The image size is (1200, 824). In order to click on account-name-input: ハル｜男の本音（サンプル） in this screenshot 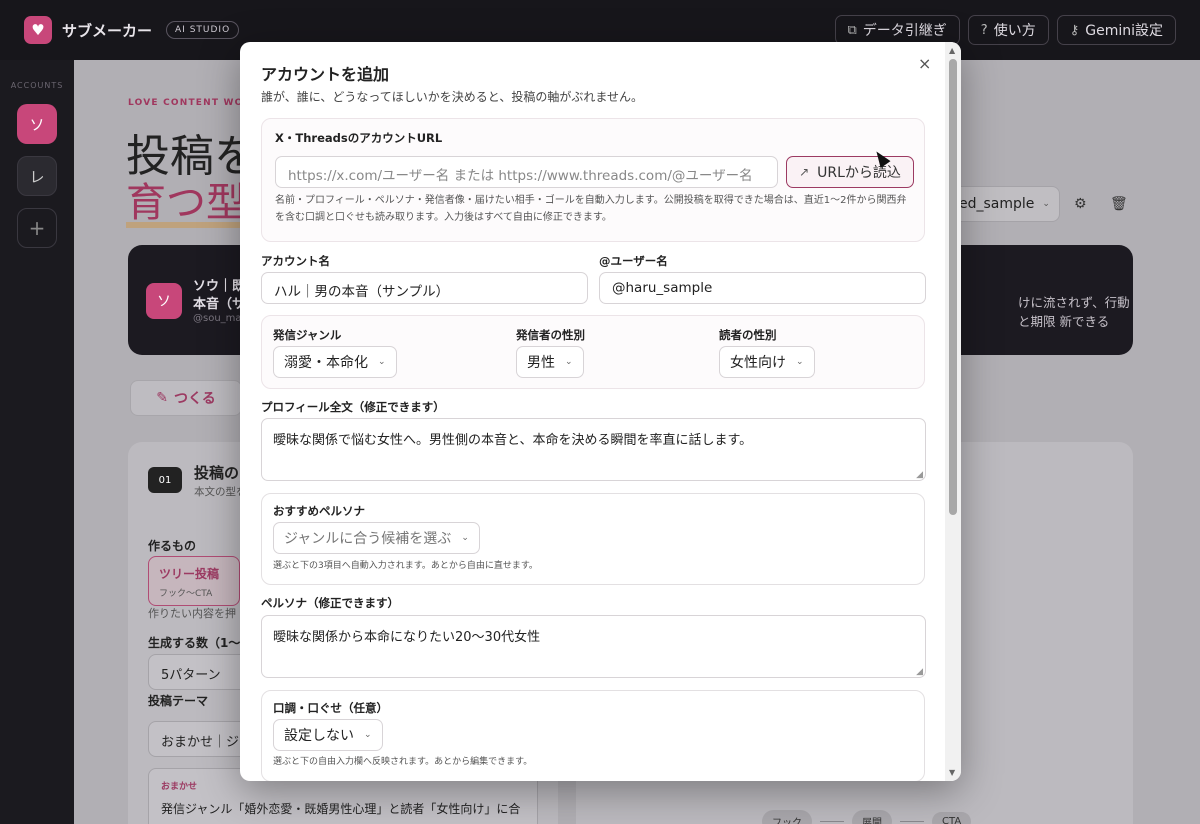, I will do `click(424, 288)`.